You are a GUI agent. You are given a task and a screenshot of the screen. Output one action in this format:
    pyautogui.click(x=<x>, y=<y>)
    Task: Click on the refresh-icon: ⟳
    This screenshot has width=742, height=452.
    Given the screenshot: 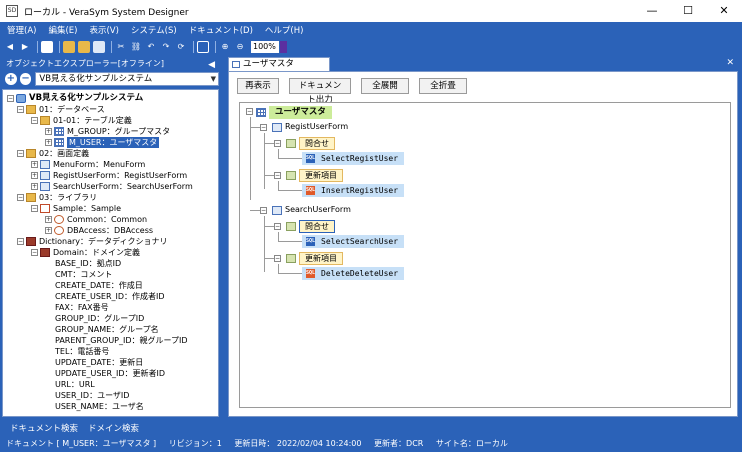 What is the action you would take?
    pyautogui.click(x=181, y=47)
    